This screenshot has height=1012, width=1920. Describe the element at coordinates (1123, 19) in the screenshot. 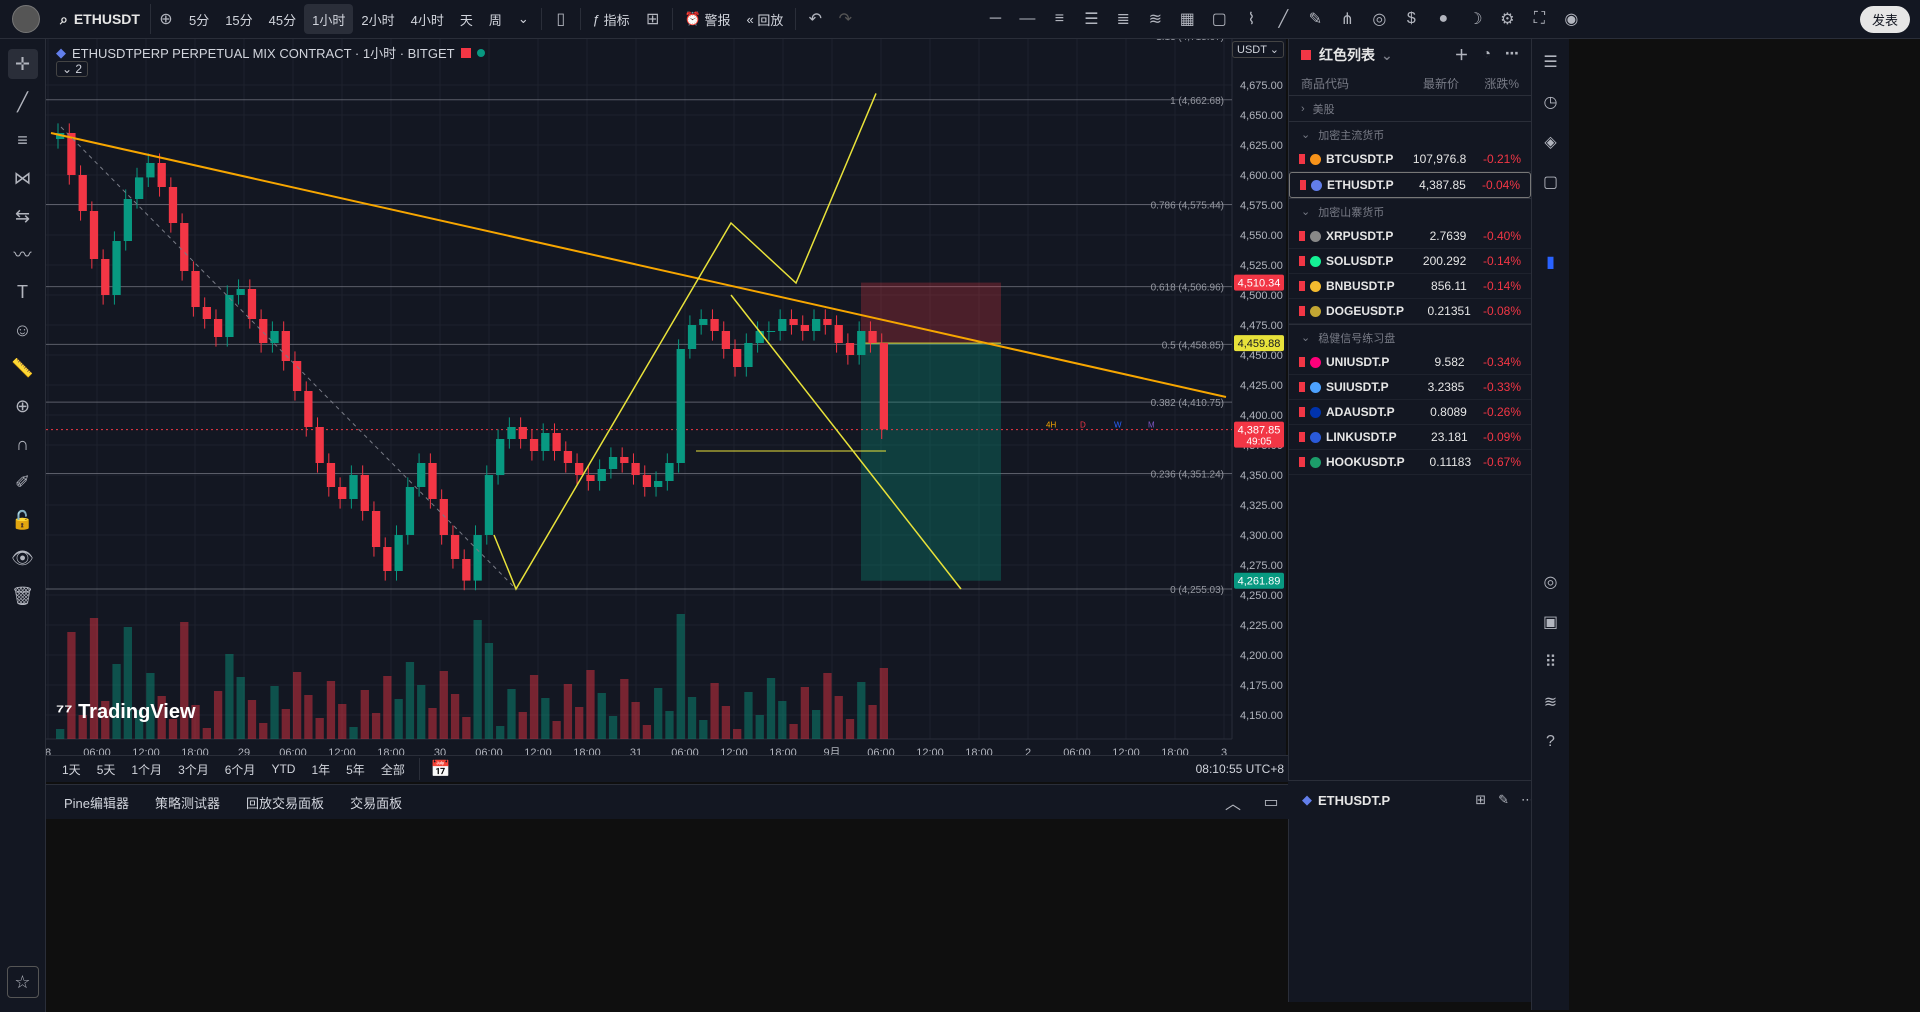

I see `fib-retracement-icon: ≣` at that location.